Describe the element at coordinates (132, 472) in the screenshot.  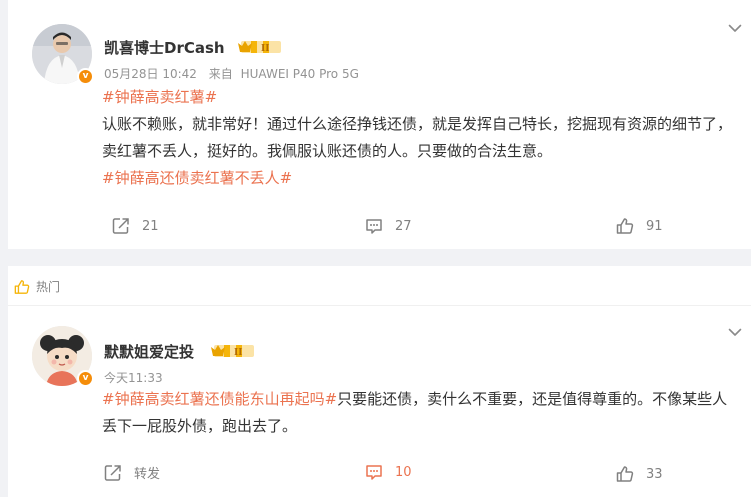
I see `comment-repost-button: 转发` at that location.